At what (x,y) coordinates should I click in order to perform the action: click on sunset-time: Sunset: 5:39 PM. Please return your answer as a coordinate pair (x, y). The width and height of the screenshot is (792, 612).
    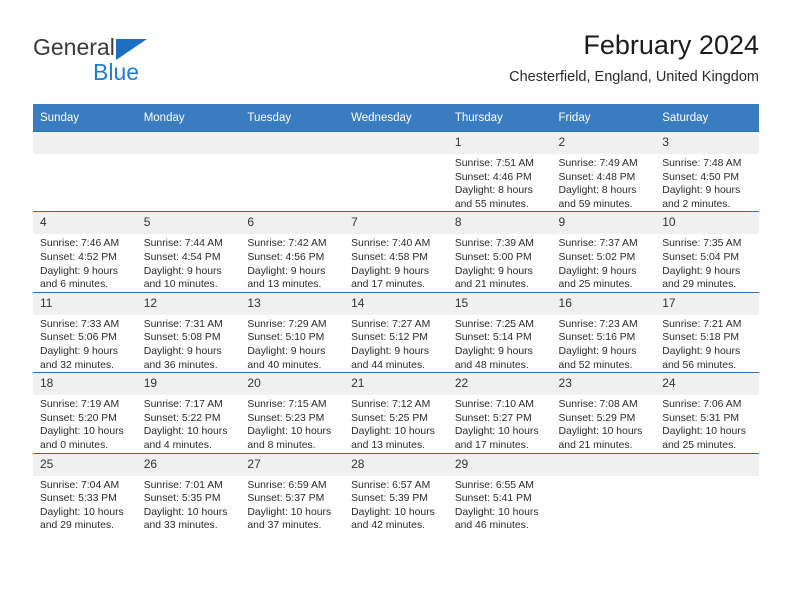
    Looking at the image, I should click on (389, 499).